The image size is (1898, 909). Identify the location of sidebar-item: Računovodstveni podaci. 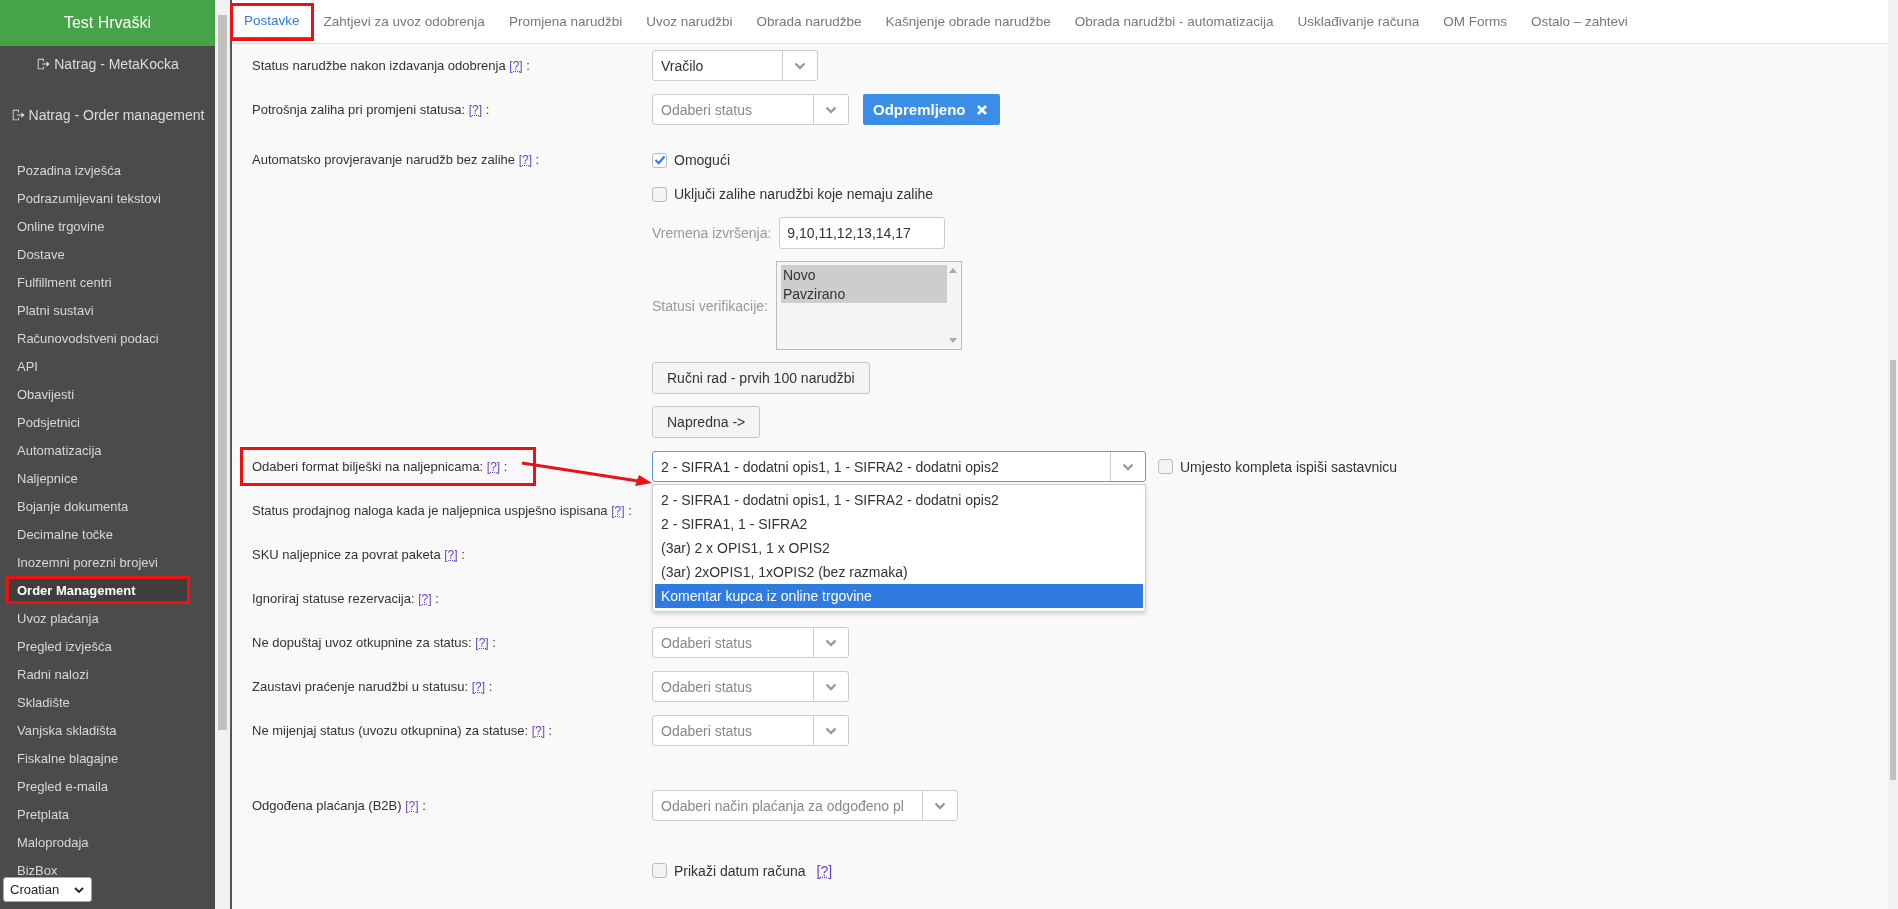
(107, 338).